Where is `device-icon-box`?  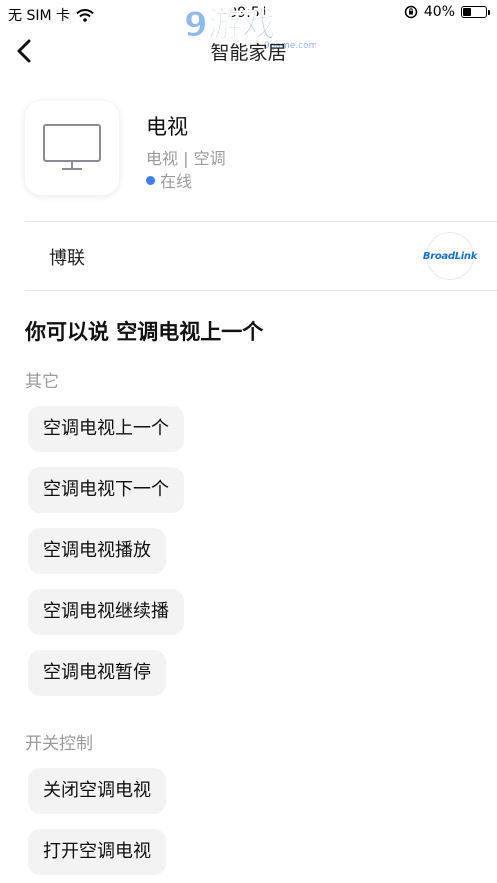 device-icon-box is located at coordinates (72, 148).